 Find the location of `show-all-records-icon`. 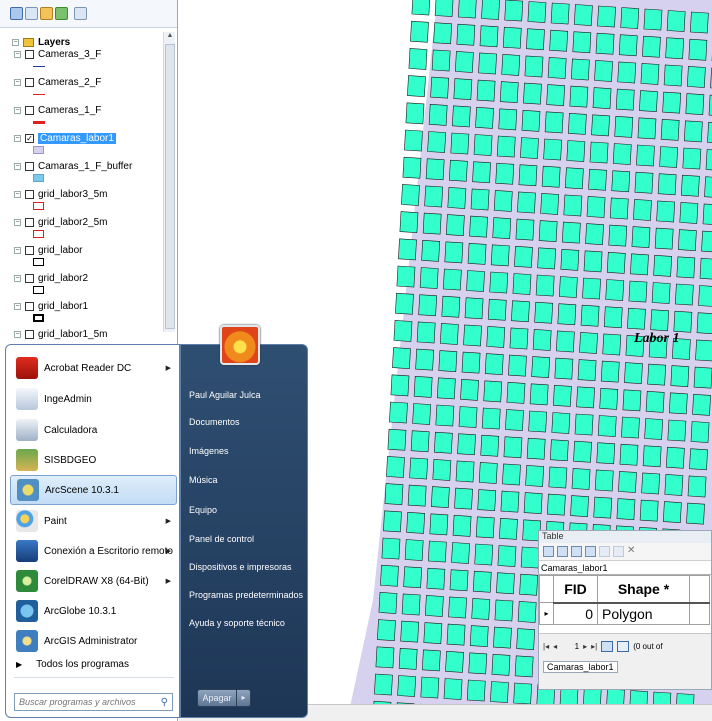

show-all-records-icon is located at coordinates (607, 646).